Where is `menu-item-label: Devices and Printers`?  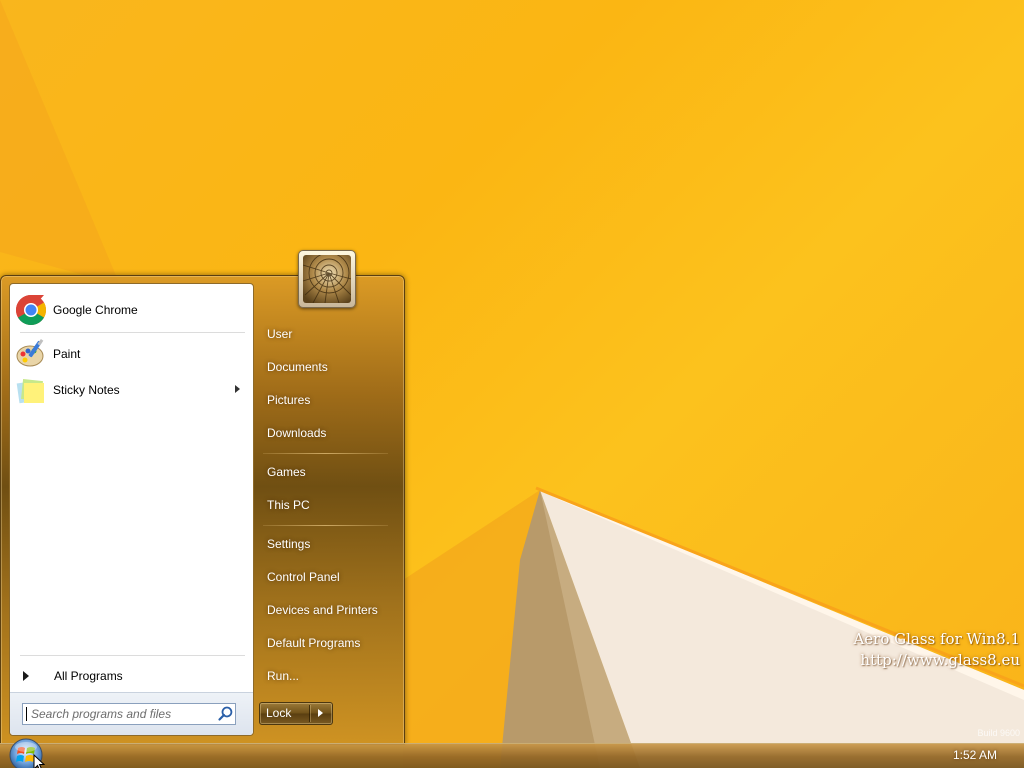
menu-item-label: Devices and Printers is located at coordinates (322, 610).